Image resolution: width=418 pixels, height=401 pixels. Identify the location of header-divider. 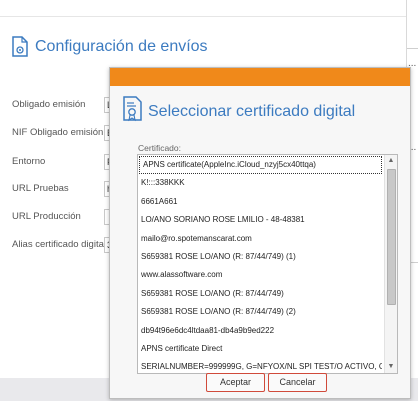
(203, 16).